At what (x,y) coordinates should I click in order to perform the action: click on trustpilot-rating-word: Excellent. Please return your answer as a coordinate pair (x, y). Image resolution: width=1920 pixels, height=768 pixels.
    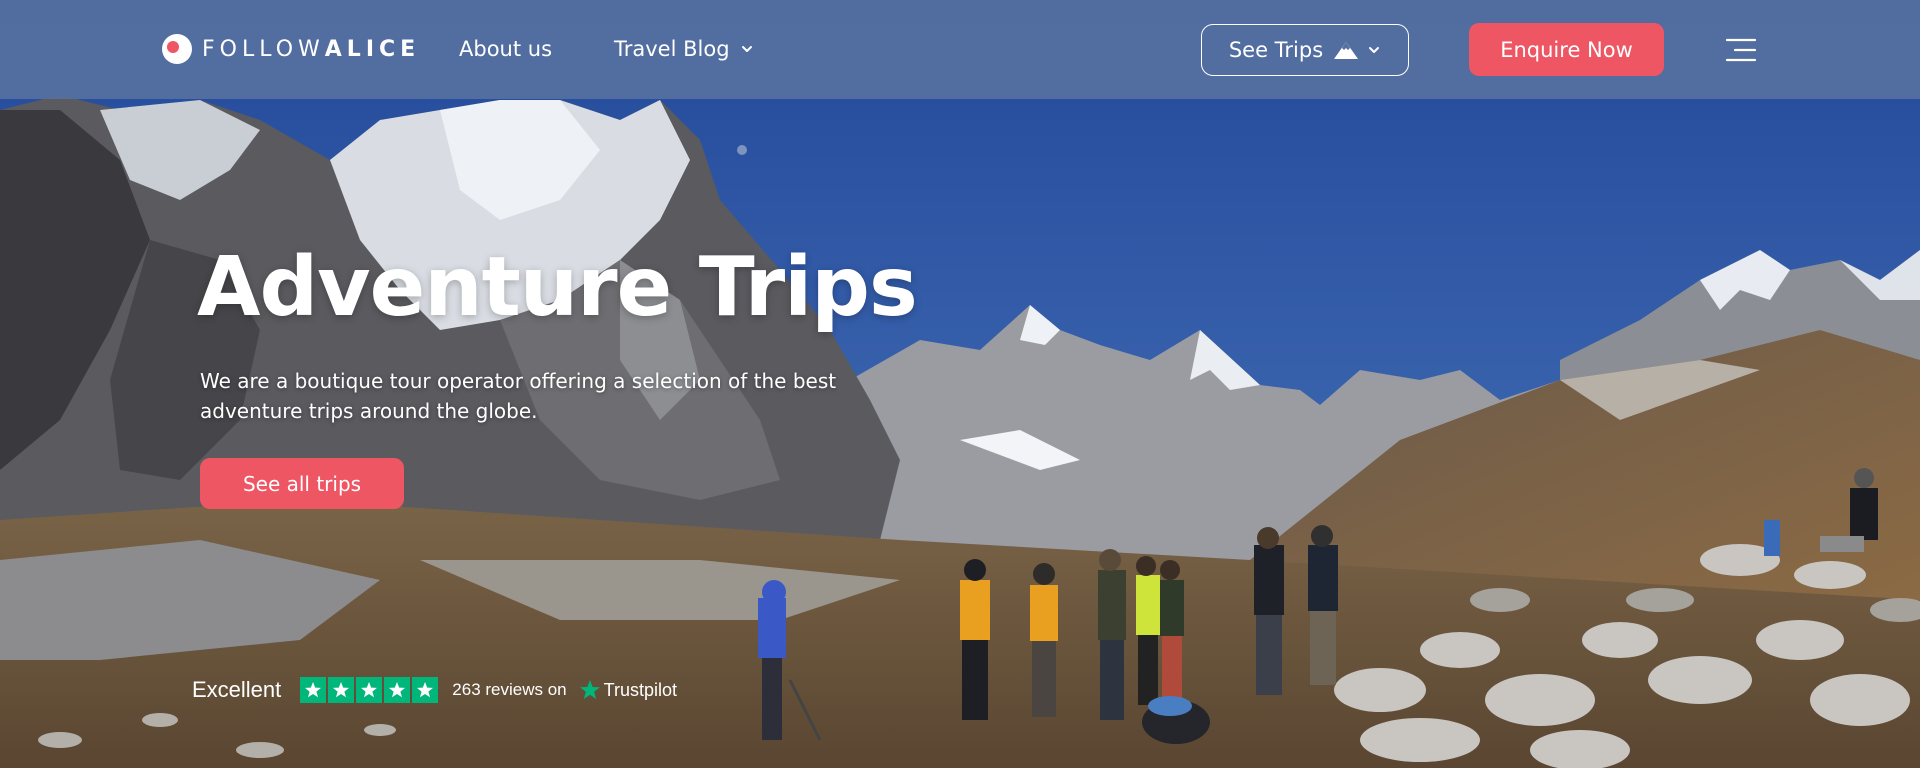
    Looking at the image, I should click on (237, 689).